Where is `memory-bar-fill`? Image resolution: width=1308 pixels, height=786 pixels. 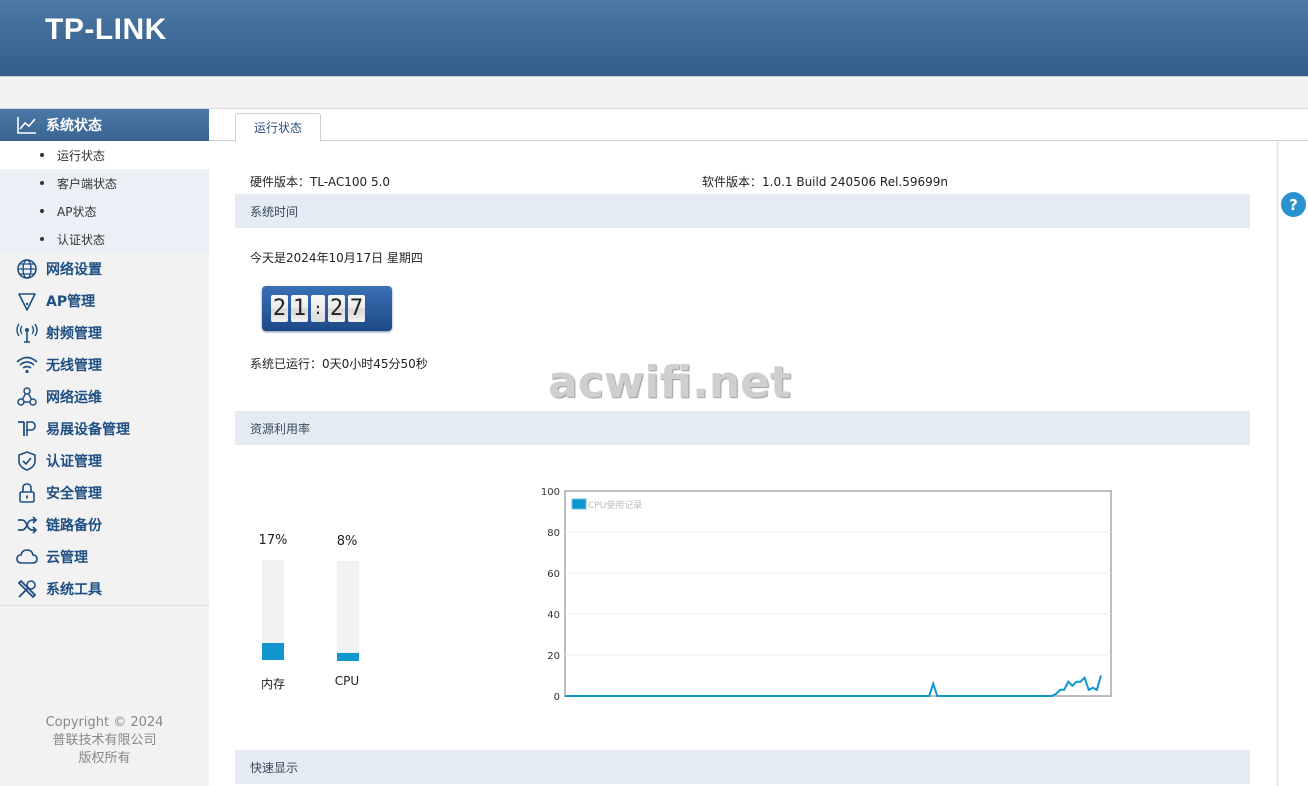
memory-bar-fill is located at coordinates (273, 651).